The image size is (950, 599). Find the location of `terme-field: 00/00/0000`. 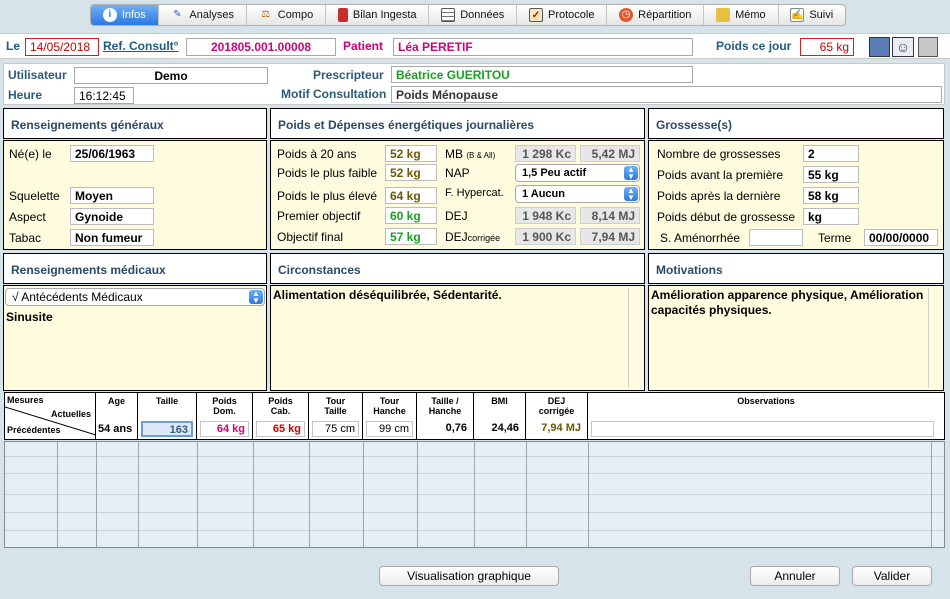

terme-field: 00/00/0000 is located at coordinates (901, 237).